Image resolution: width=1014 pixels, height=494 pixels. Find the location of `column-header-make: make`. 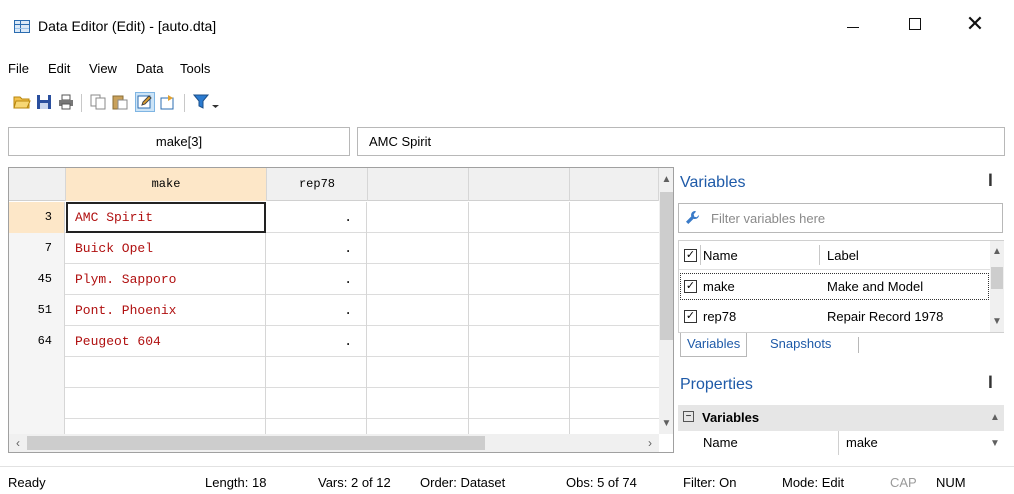

column-header-make: make is located at coordinates (166, 184).